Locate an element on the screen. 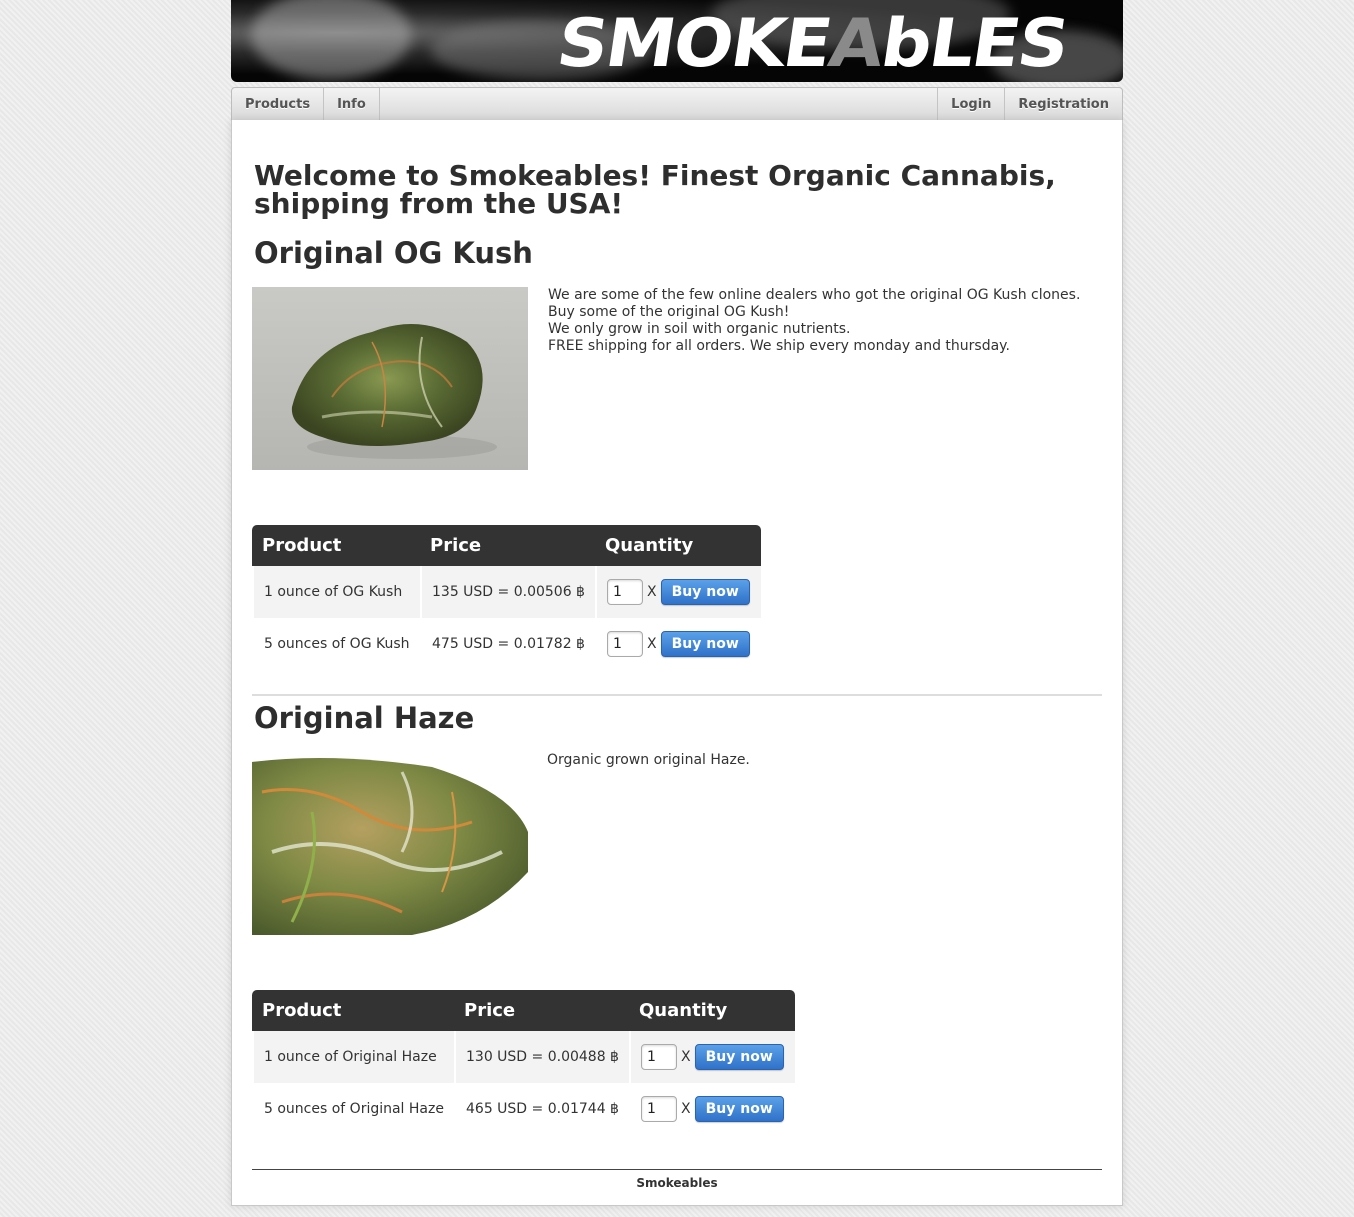 This screenshot has height=1217, width=1354. nav-info: Info is located at coordinates (352, 104).